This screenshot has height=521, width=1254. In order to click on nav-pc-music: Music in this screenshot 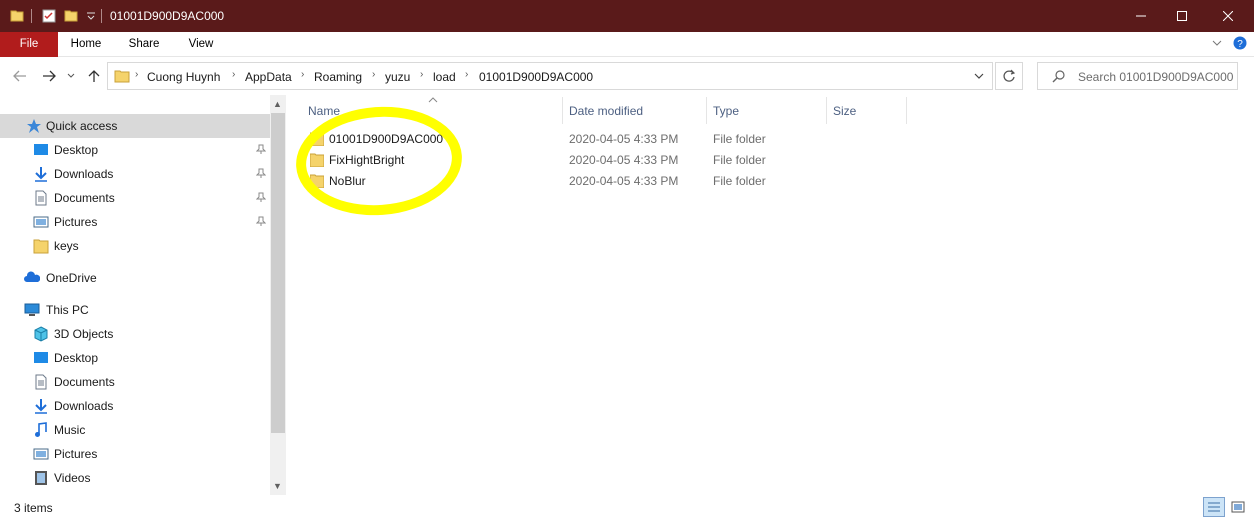, I will do `click(135, 430)`.